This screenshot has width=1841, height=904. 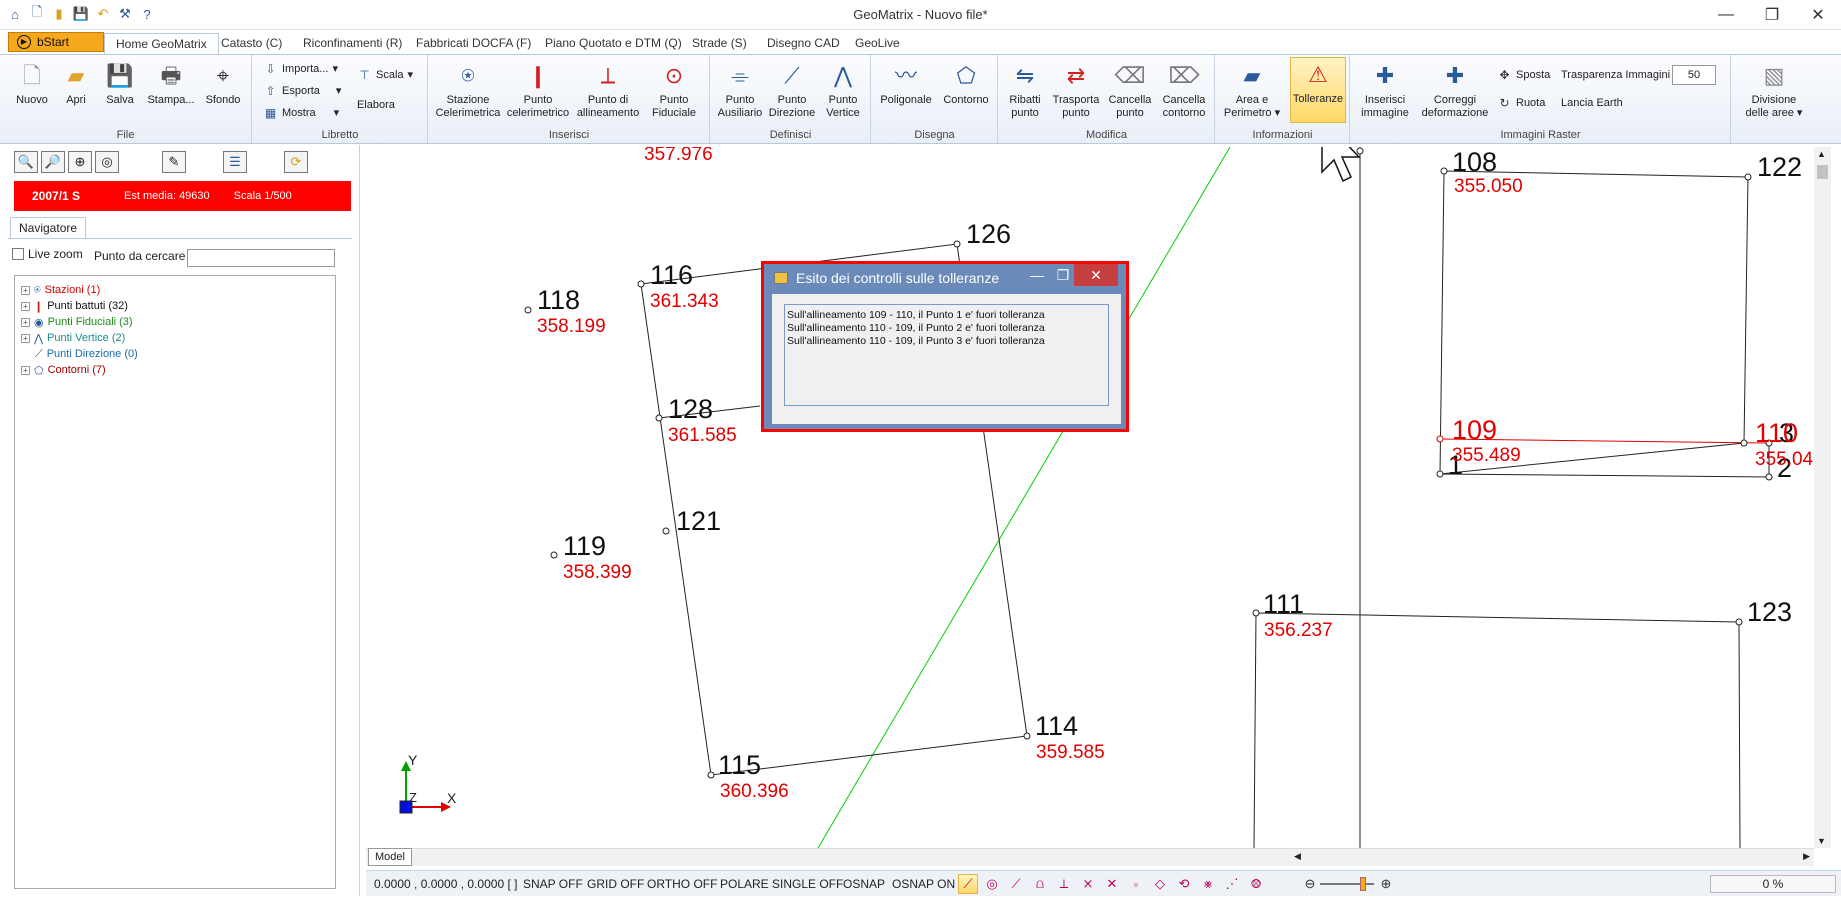 What do you see at coordinates (1772, 15) in the screenshot?
I see `maximize-button: ❐` at bounding box center [1772, 15].